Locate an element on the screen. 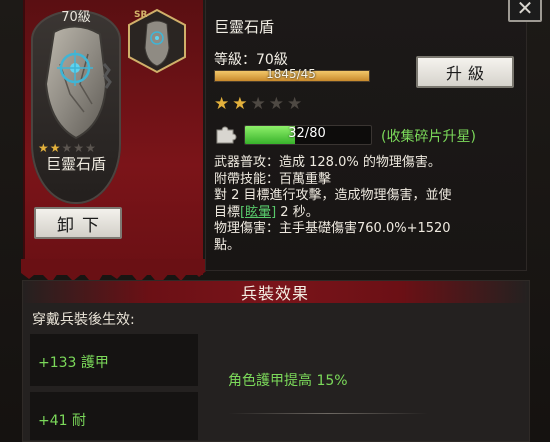 This screenshot has width=550, height=442. upgrade-button: 升級 is located at coordinates (465, 72).